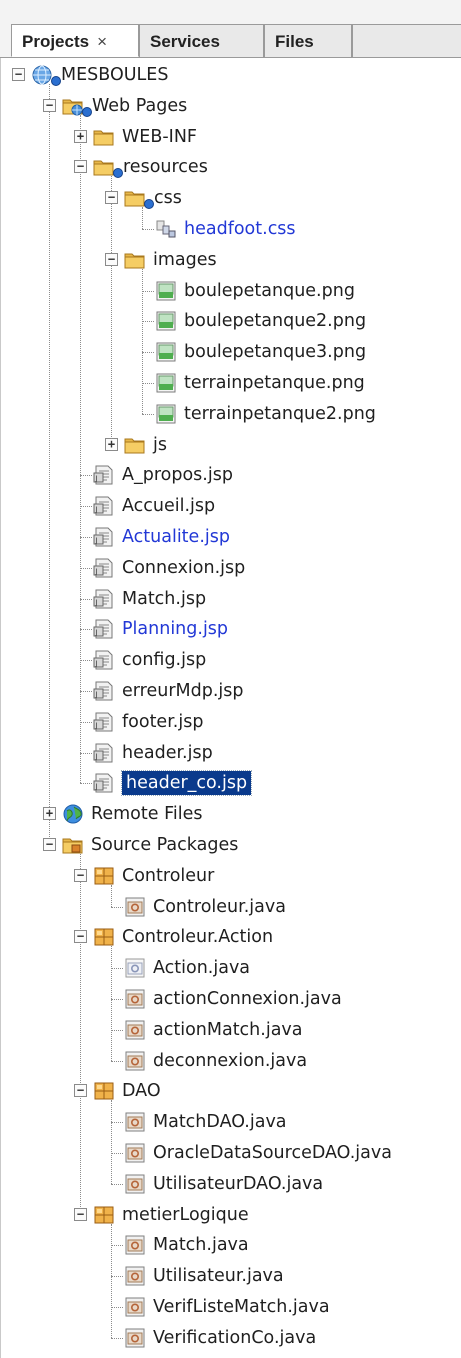  What do you see at coordinates (230, 1091) in the screenshot?
I see `tree-node: − DAO` at bounding box center [230, 1091].